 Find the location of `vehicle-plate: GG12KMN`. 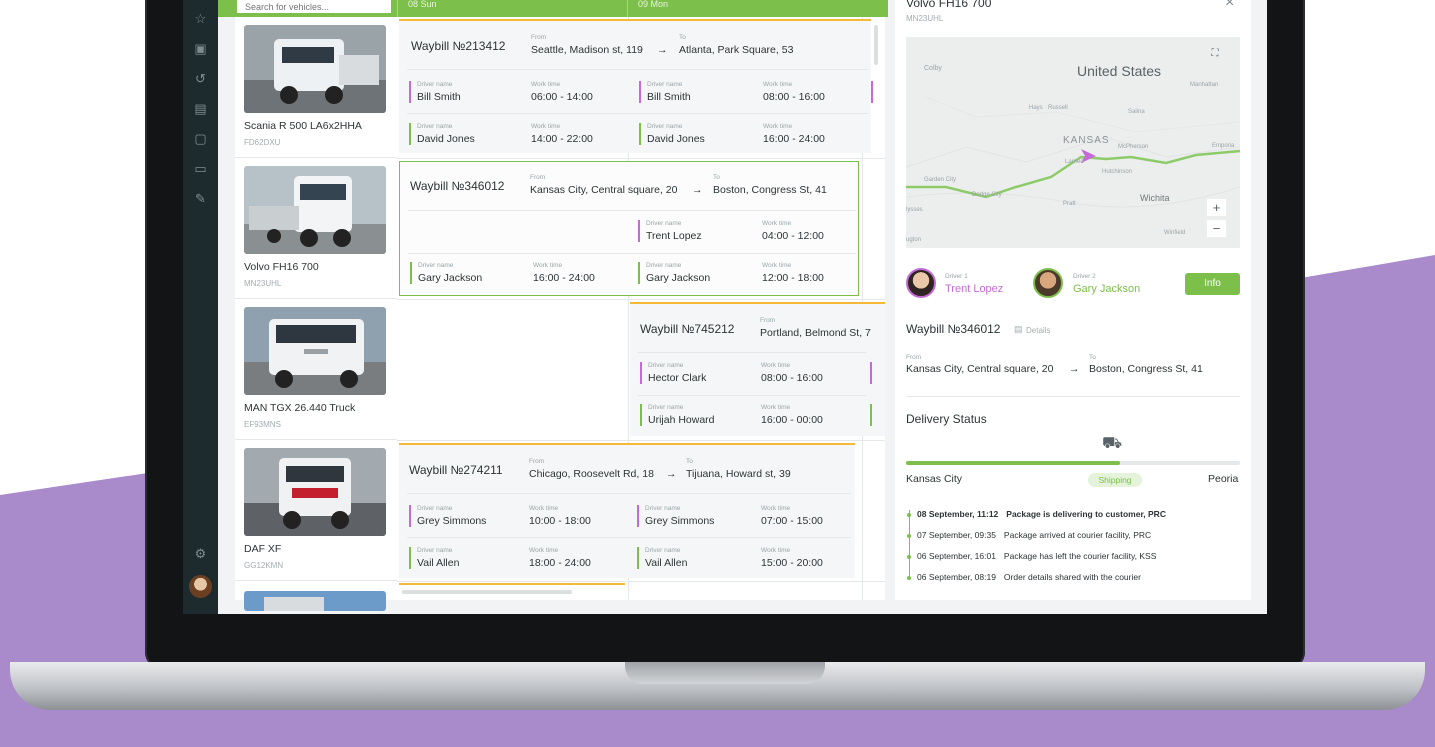

vehicle-plate: GG12KMN is located at coordinates (264, 565).